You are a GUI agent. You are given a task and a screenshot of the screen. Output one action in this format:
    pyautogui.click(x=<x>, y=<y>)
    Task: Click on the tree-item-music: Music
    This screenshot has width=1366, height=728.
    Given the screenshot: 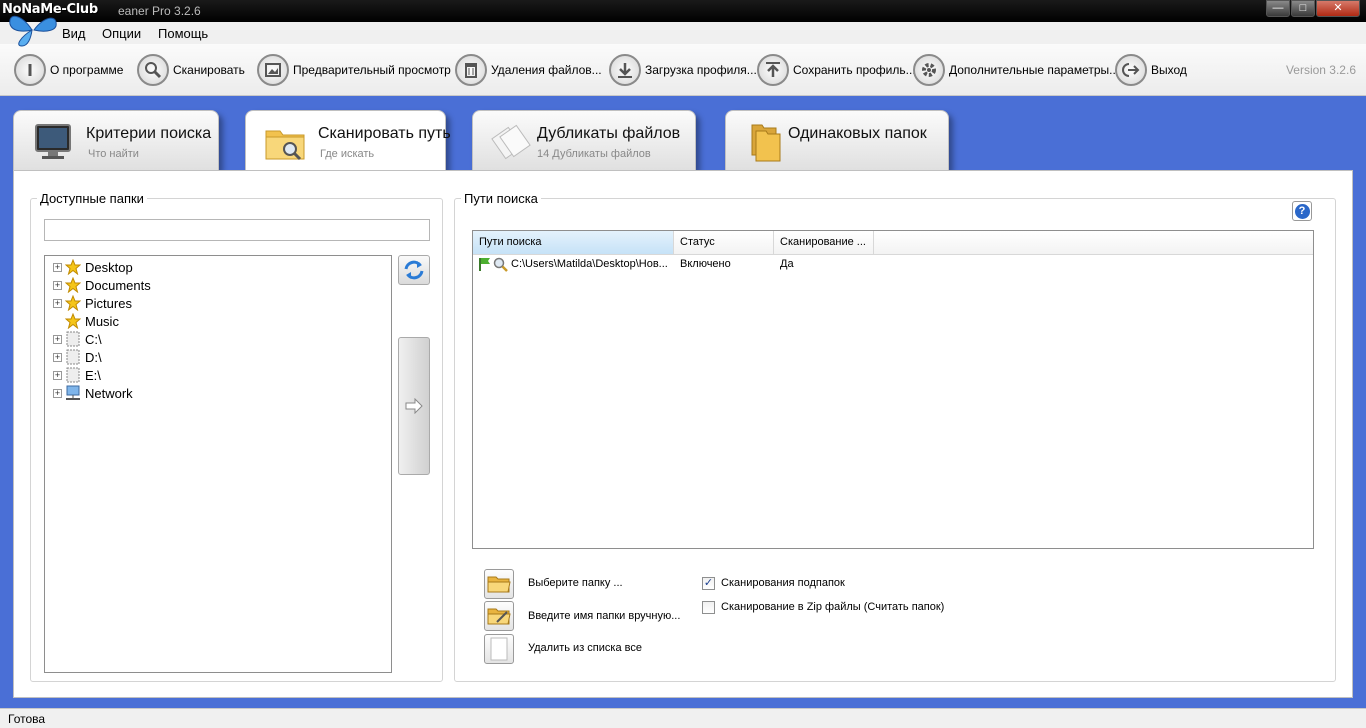 What is the action you would take?
    pyautogui.click(x=86, y=321)
    